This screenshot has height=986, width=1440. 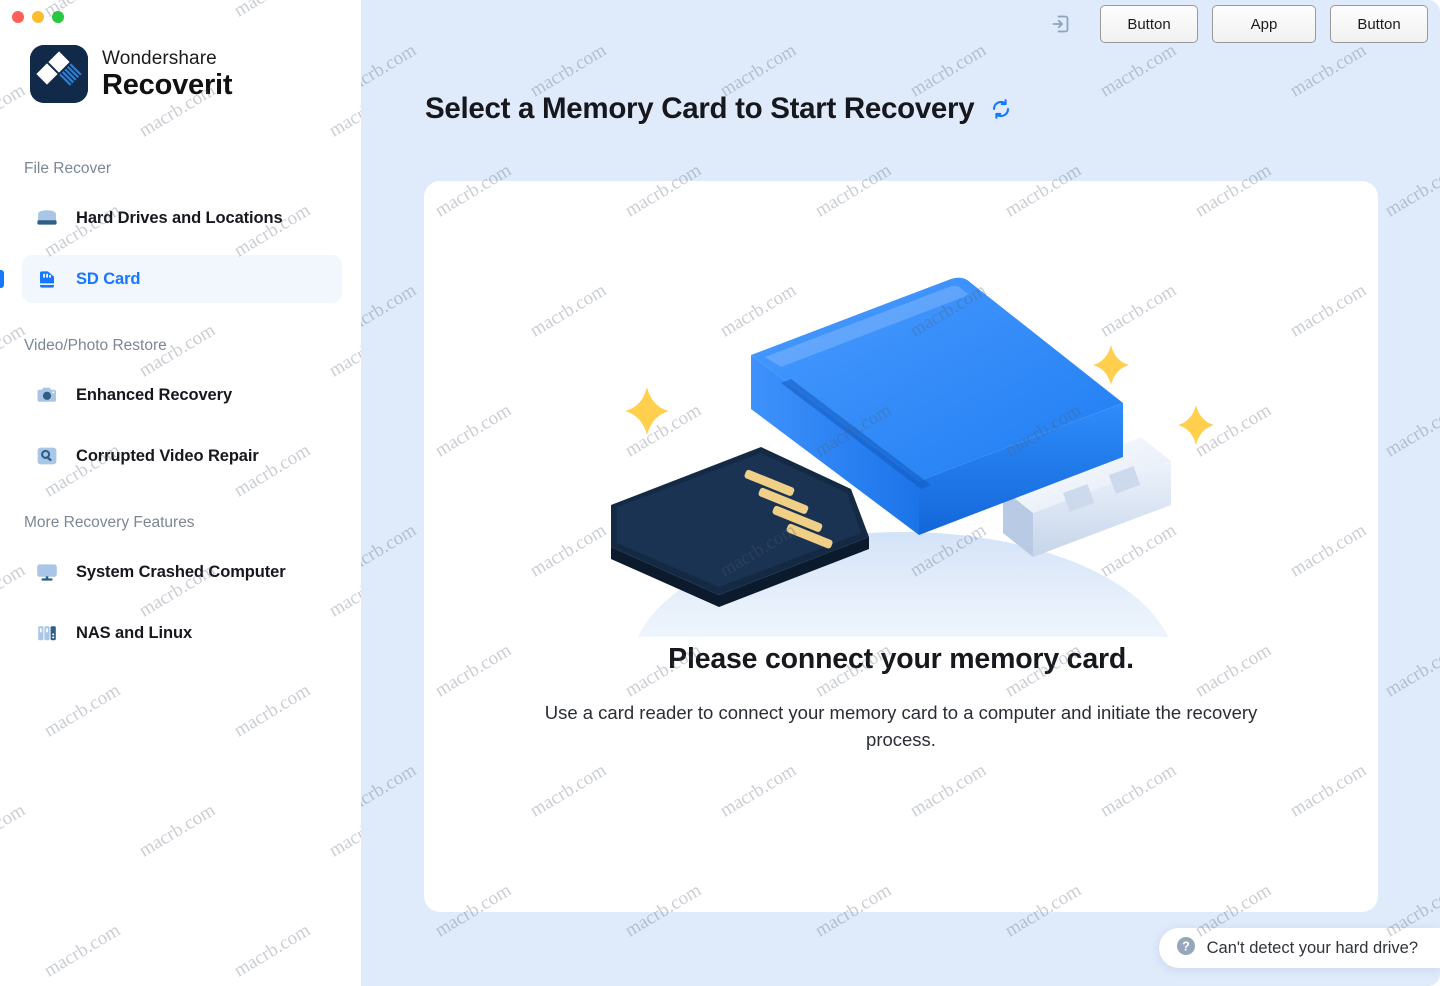 What do you see at coordinates (95, 345) in the screenshot?
I see `nav-group-title-video-photo-restore: Video/Photo Restore` at bounding box center [95, 345].